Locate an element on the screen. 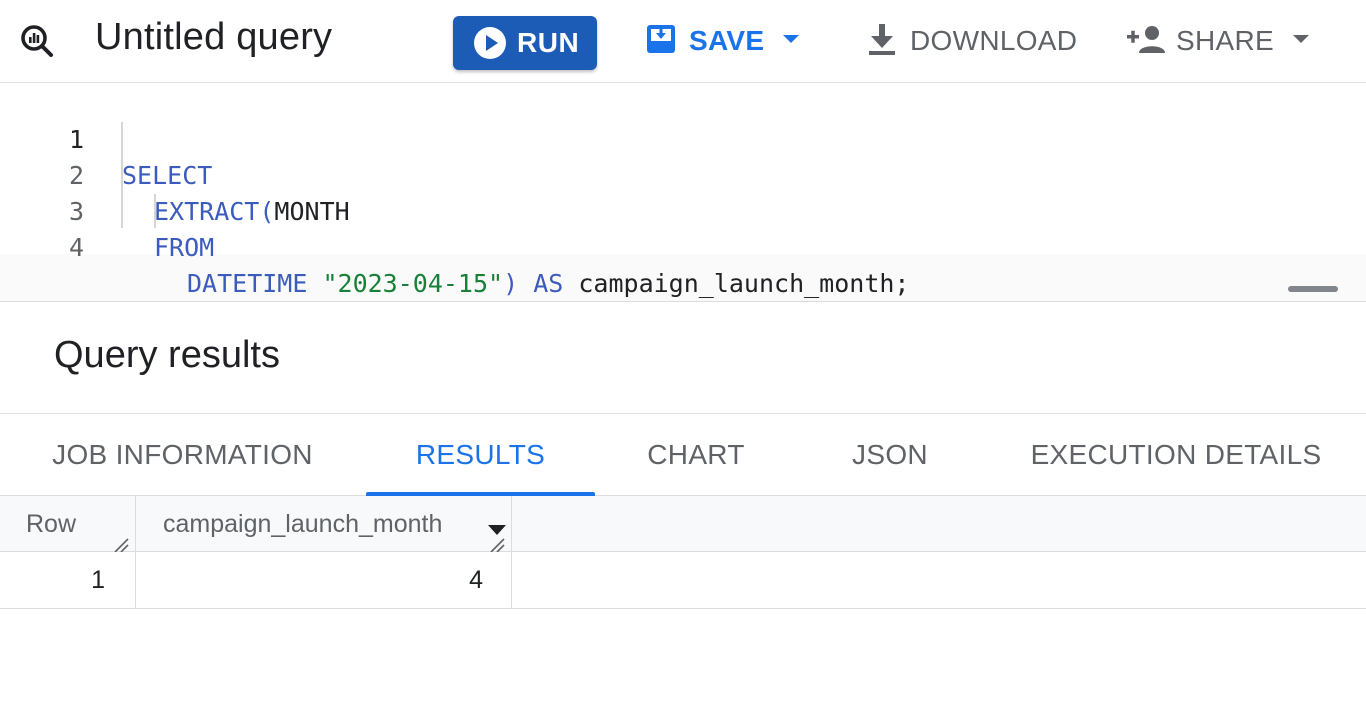  code-token: ) is located at coordinates (518, 283).